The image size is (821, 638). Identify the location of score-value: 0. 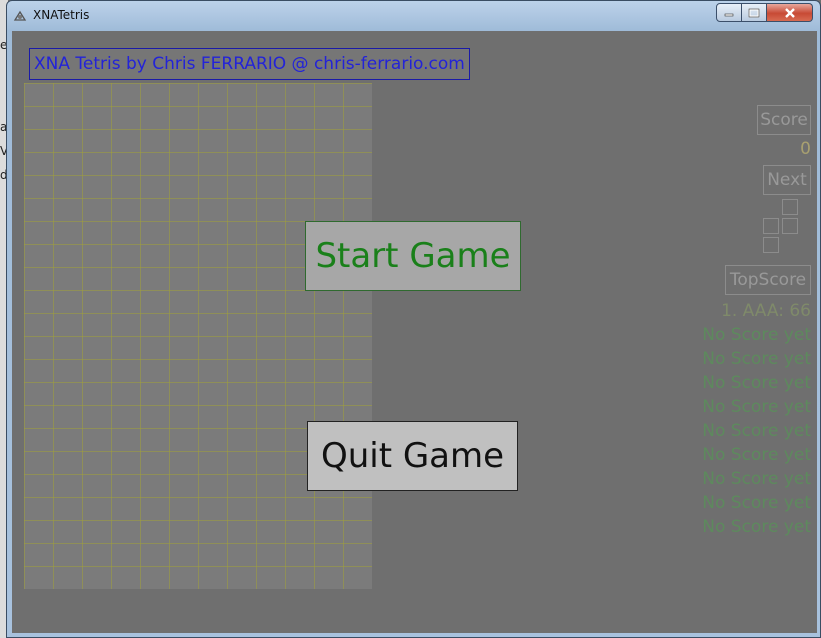
(805, 149).